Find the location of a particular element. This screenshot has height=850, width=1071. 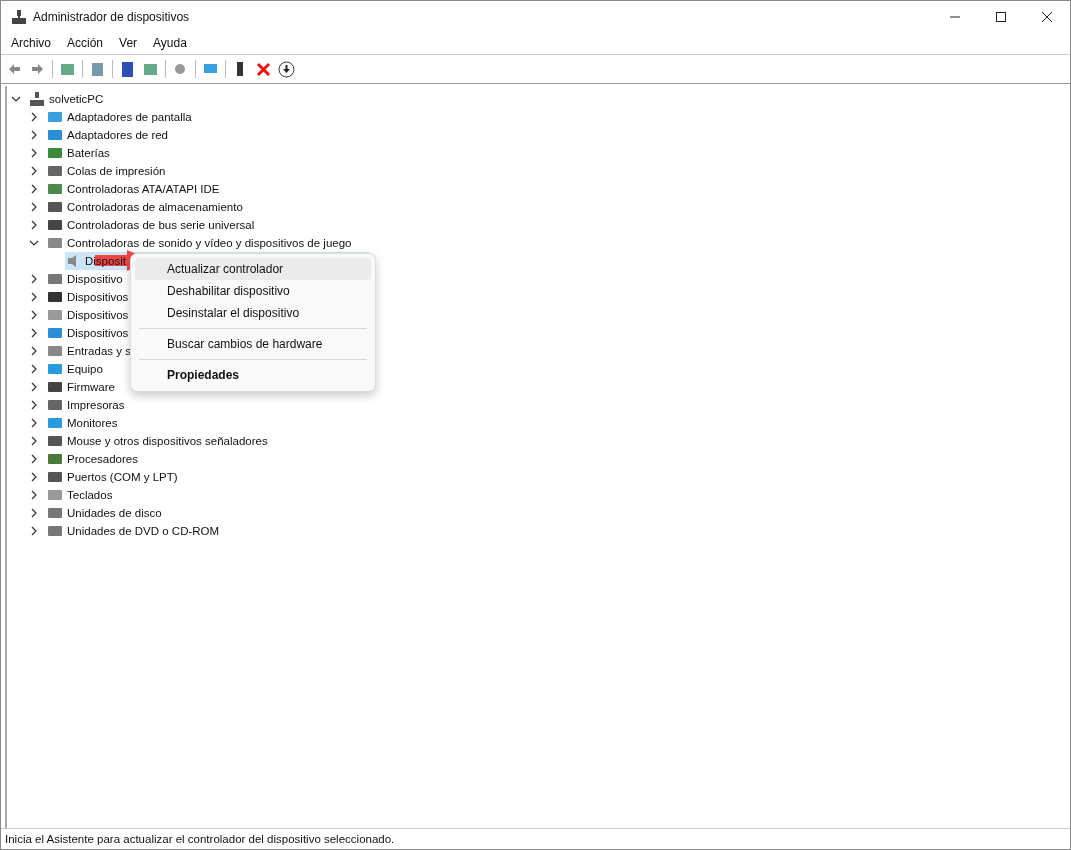

tree-item: Procesadores is located at coordinates (102, 459).